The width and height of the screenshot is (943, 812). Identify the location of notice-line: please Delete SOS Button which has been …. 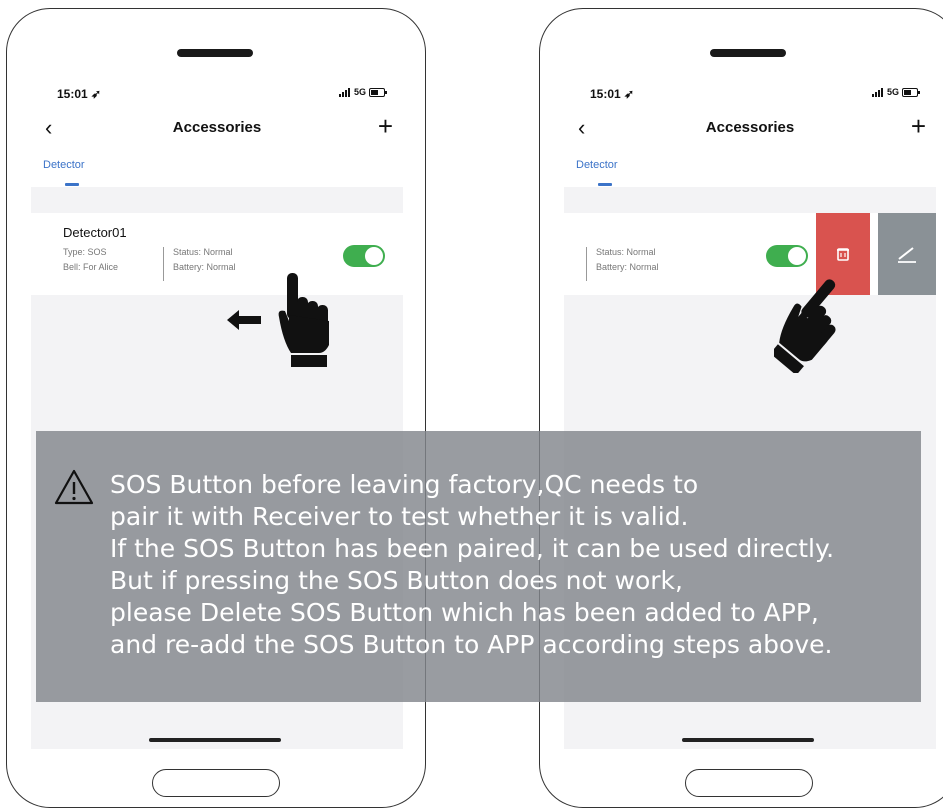
(464, 612).